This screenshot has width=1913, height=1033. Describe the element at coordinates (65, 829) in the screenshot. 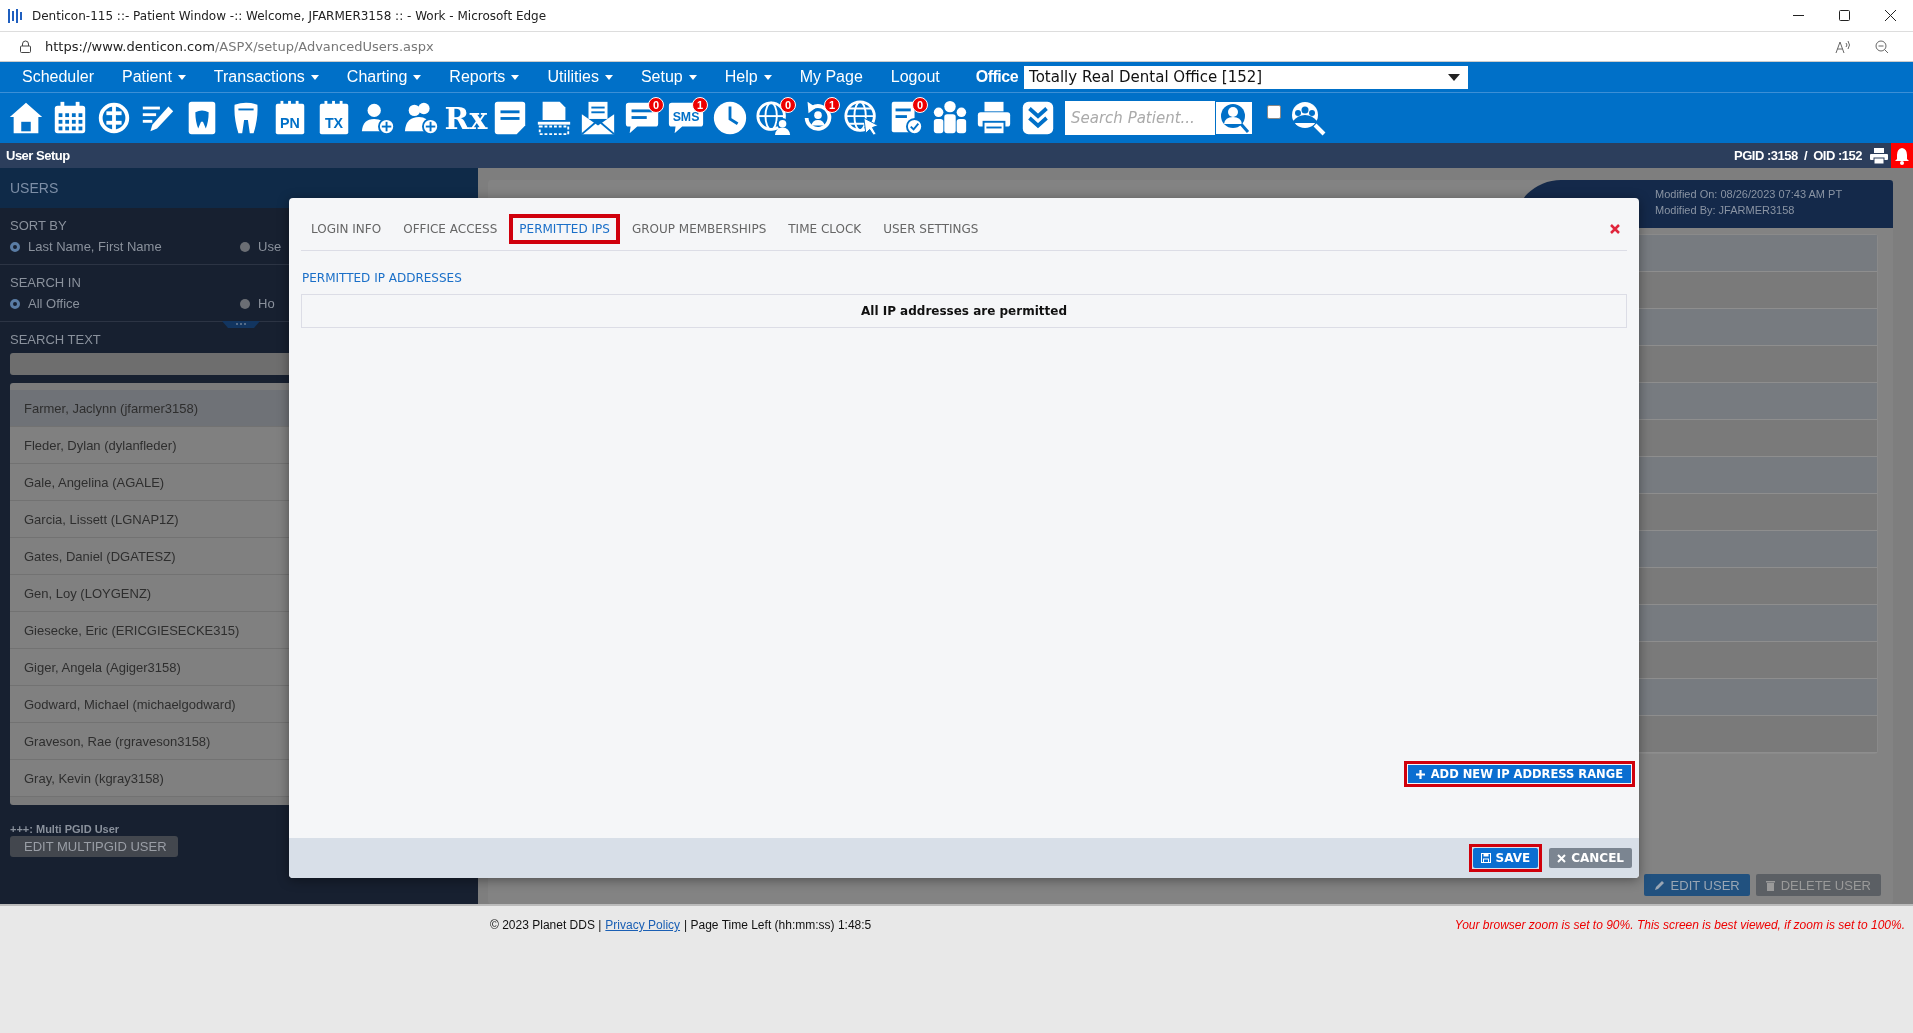

I see `legend-text: +++: Multi PGID User` at that location.